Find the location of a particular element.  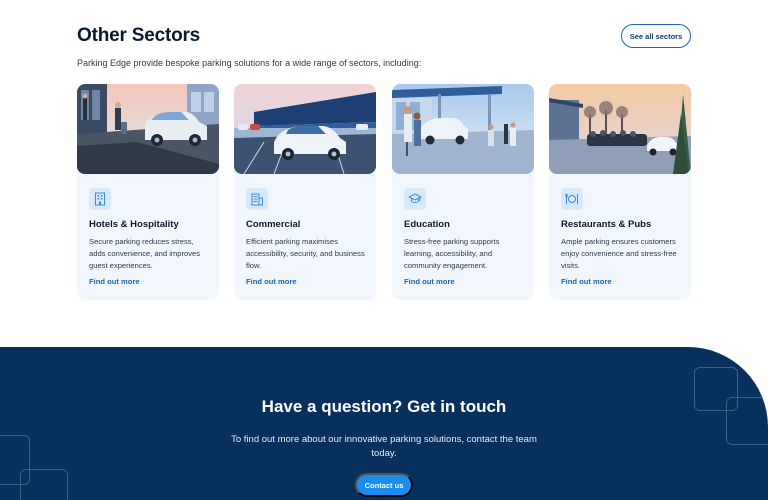

office-building-icon is located at coordinates (257, 199).